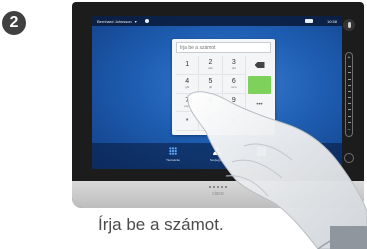  Describe the element at coordinates (218, 193) in the screenshot. I see `brand-text: cisco` at that location.